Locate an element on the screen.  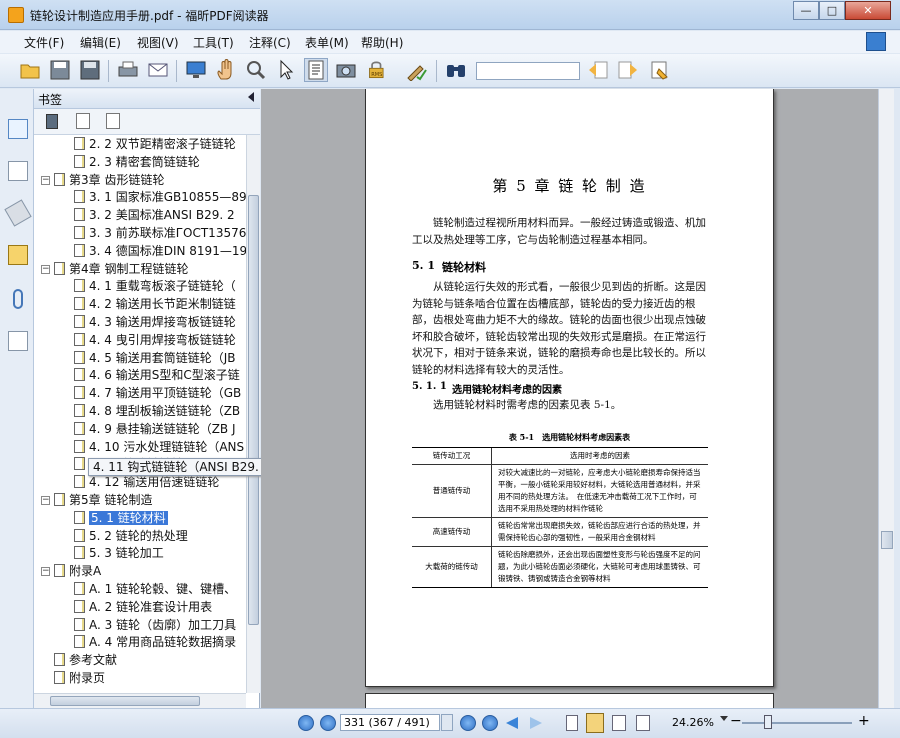
bookmark-item: A. 3 链轮（齿廓）加工刀具 is located at coordinates (155, 625).